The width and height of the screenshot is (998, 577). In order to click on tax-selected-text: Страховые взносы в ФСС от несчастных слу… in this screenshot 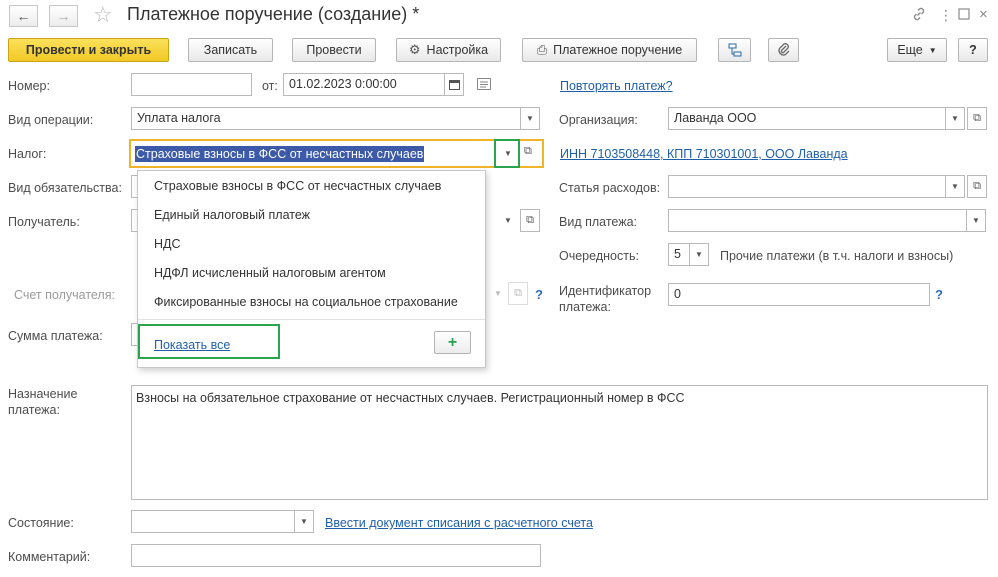, I will do `click(280, 154)`.